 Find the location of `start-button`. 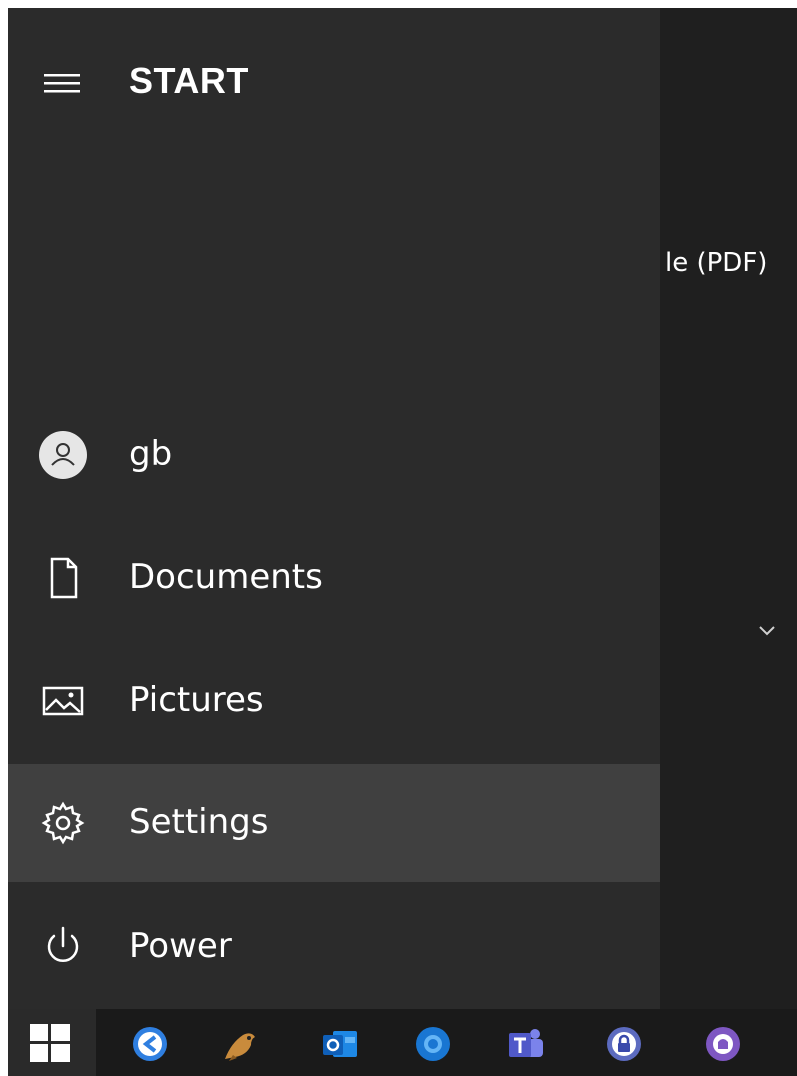

start-button is located at coordinates (52, 1042).